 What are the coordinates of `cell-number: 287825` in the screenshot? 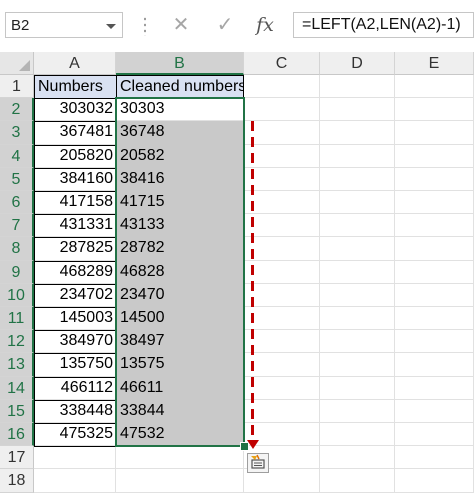 It's located at (75, 249).